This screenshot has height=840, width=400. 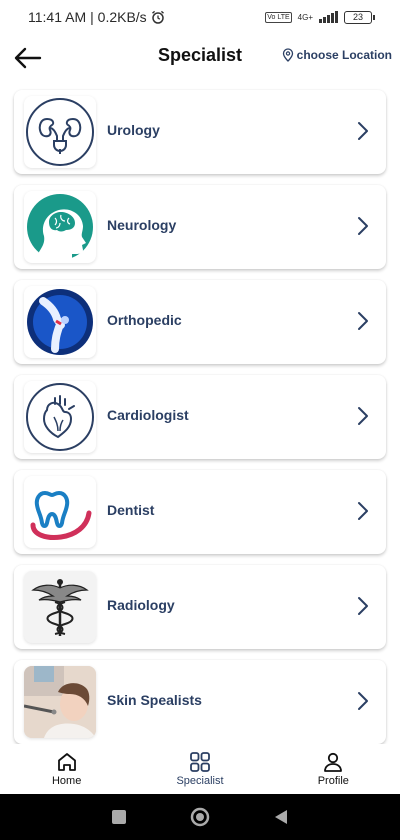 What do you see at coordinates (60, 227) in the screenshot?
I see `brain-head-icon` at bounding box center [60, 227].